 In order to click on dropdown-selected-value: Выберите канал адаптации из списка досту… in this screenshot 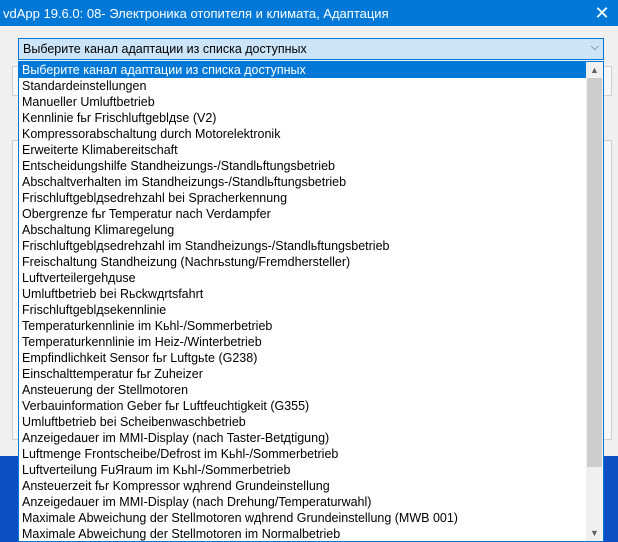, I will do `click(165, 49)`.